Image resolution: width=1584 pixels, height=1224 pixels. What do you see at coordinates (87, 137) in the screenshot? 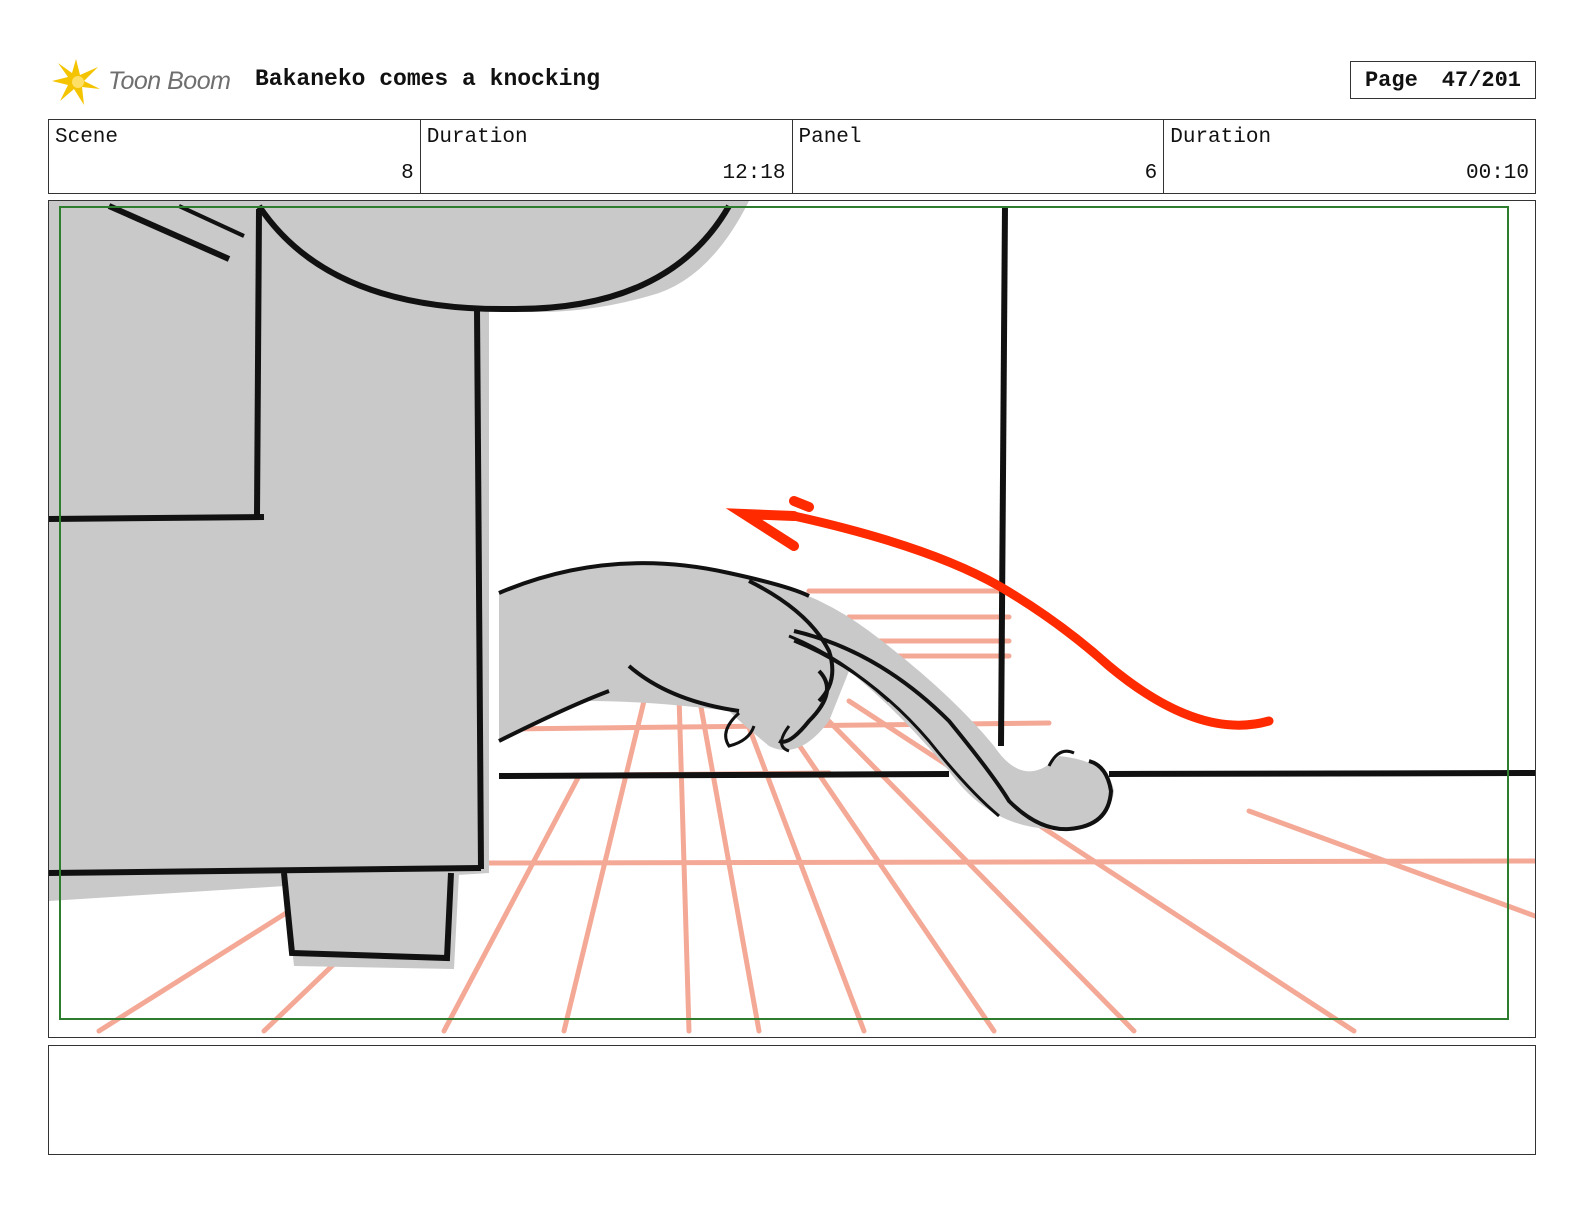
I see `scene-label: Scene` at bounding box center [87, 137].